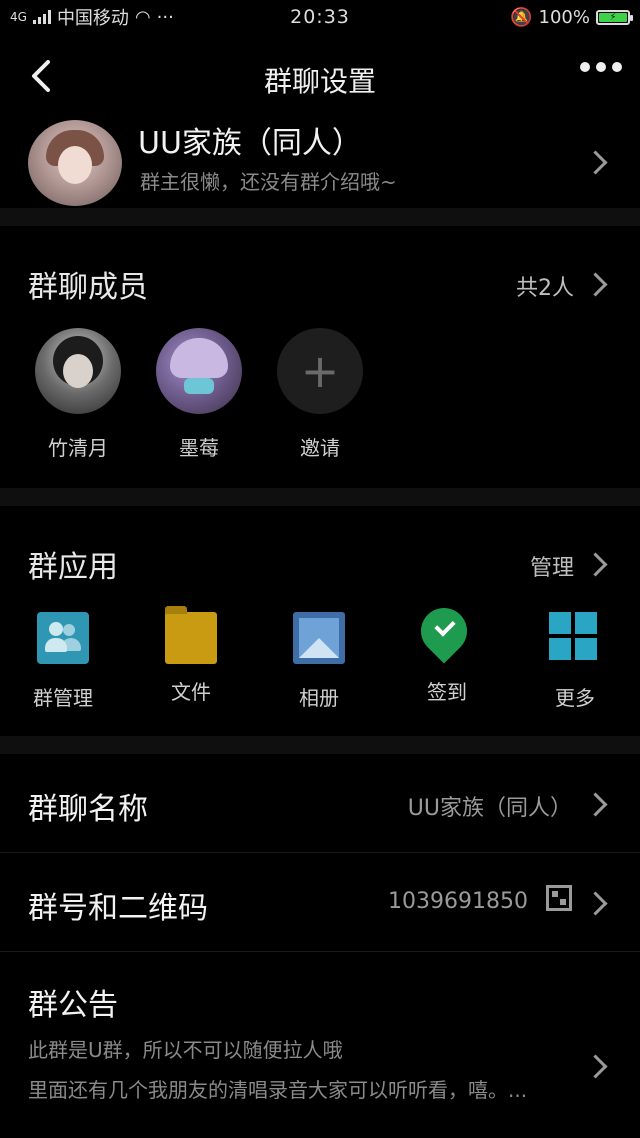 This screenshot has width=640, height=1138. What do you see at coordinates (320, 17) in the screenshot?
I see `status-bar: 4G 中国移动 ◠ ··· 20:33 🔕 100% ⚡` at bounding box center [320, 17].